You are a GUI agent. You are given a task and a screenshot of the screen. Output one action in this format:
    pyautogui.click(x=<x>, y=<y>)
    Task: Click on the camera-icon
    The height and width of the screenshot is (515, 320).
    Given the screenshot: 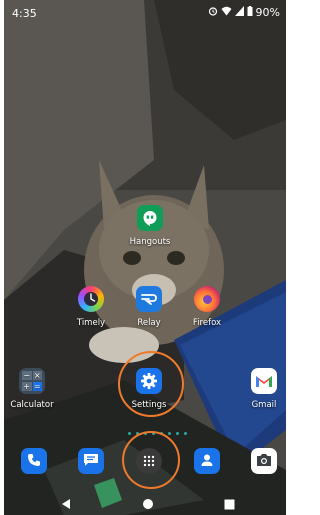 What is the action you would take?
    pyautogui.click(x=264, y=461)
    